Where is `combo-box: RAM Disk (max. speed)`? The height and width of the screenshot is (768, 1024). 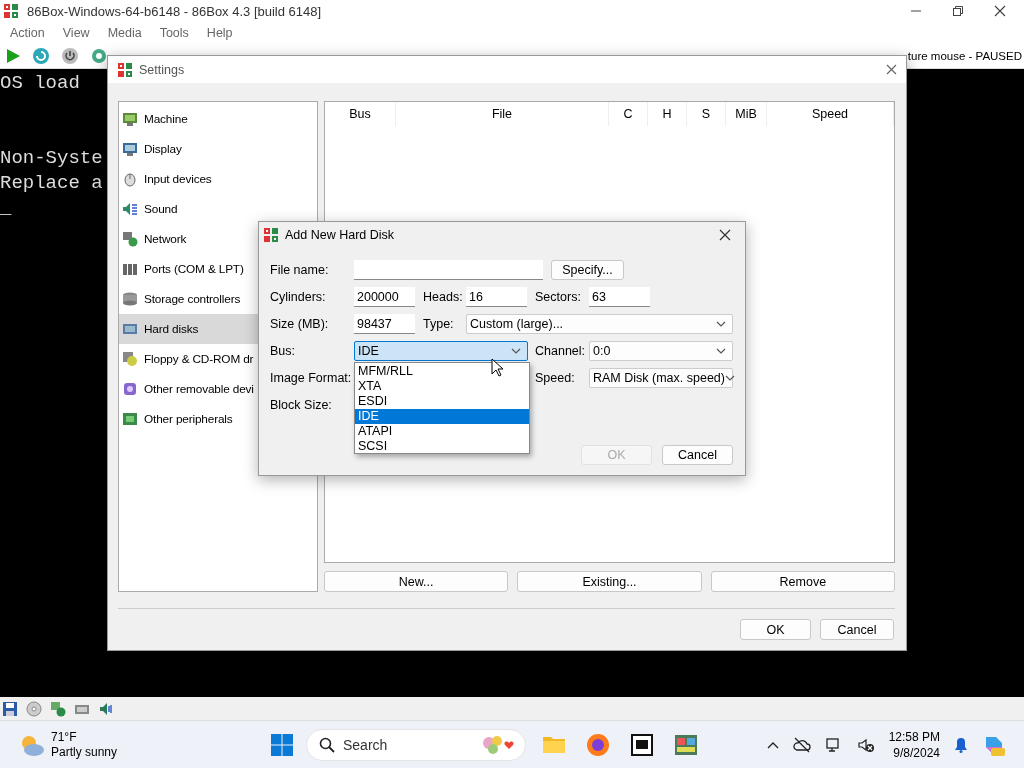 combo-box: RAM Disk (max. speed) is located at coordinates (661, 378).